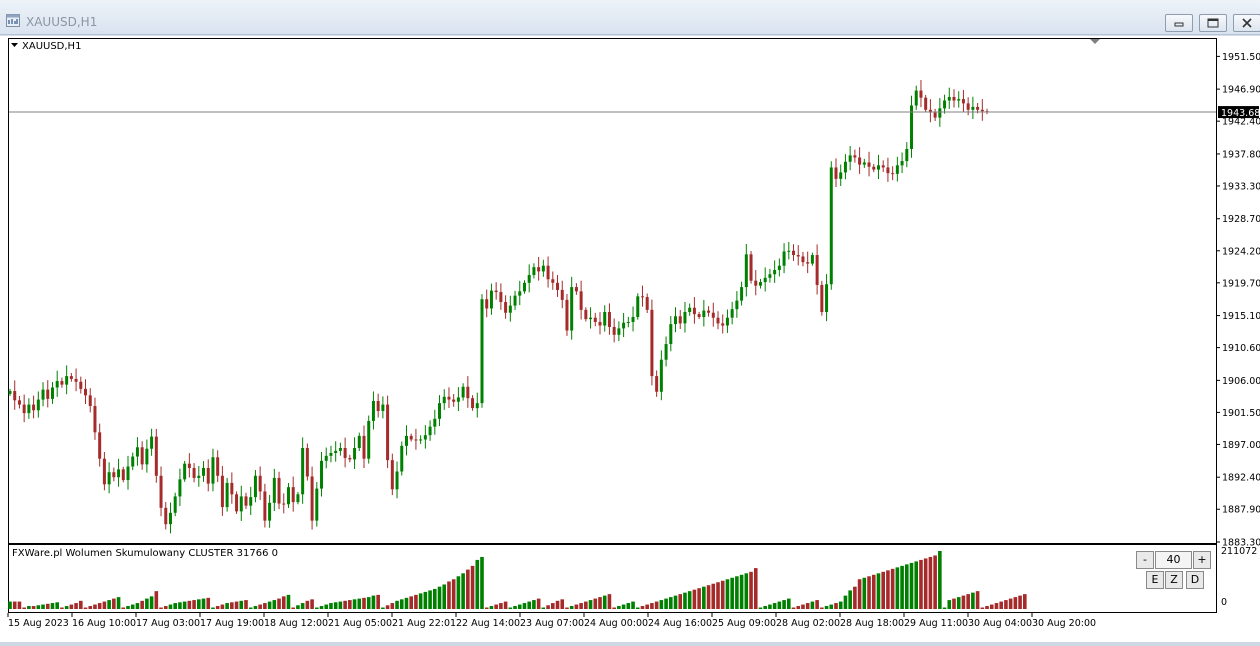 Image resolution: width=1260 pixels, height=646 pixels. Describe the element at coordinates (1145, 560) in the screenshot. I see `period-decrease-button: -` at that location.